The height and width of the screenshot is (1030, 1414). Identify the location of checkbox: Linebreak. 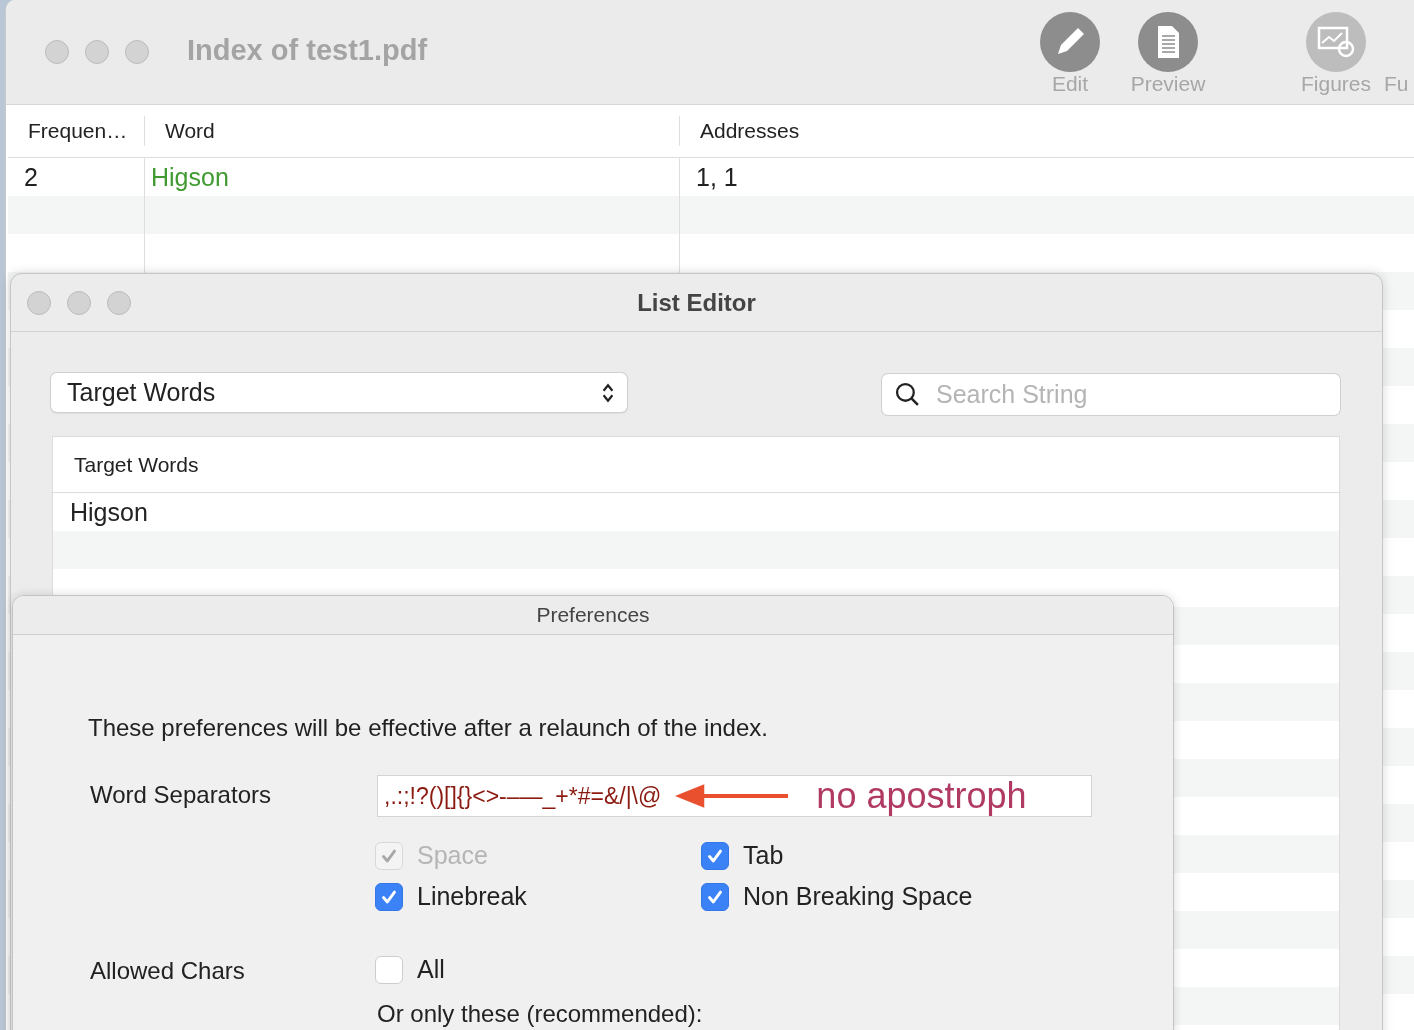
(538, 896).